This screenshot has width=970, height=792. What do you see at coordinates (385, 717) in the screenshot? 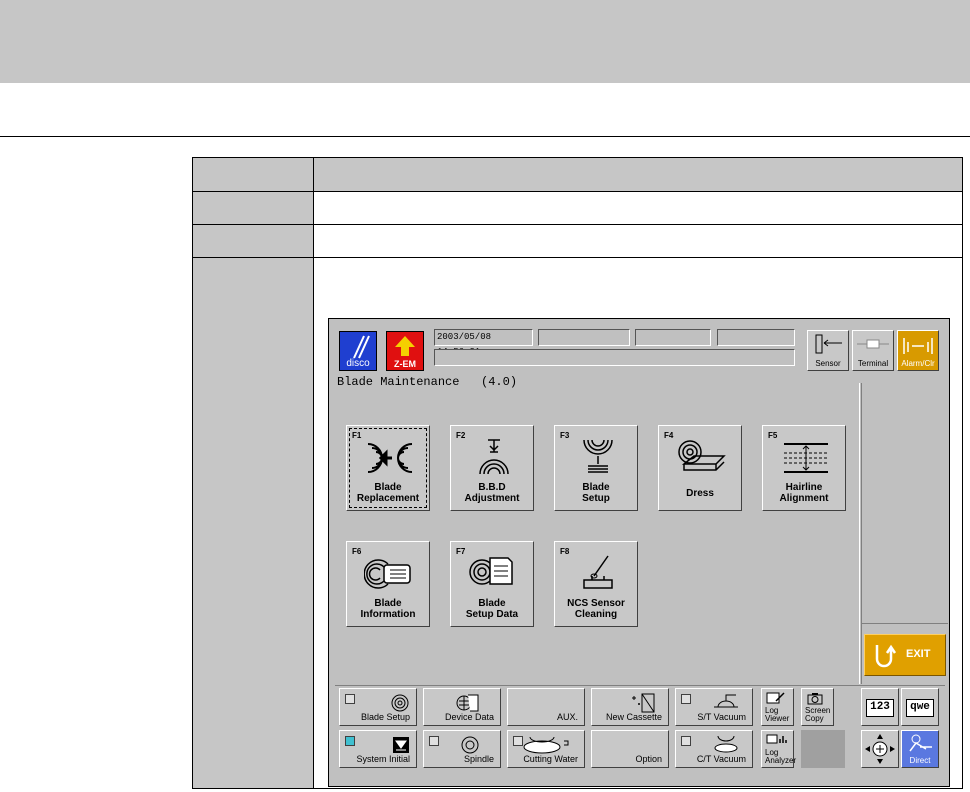
I see `button-label: Blade Setup` at bounding box center [385, 717].